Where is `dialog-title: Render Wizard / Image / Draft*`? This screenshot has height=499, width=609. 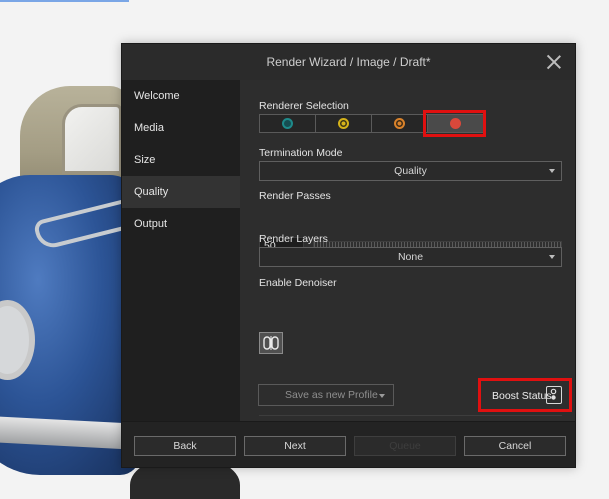
dialog-title: Render Wizard / Image / Draft* is located at coordinates (348, 62).